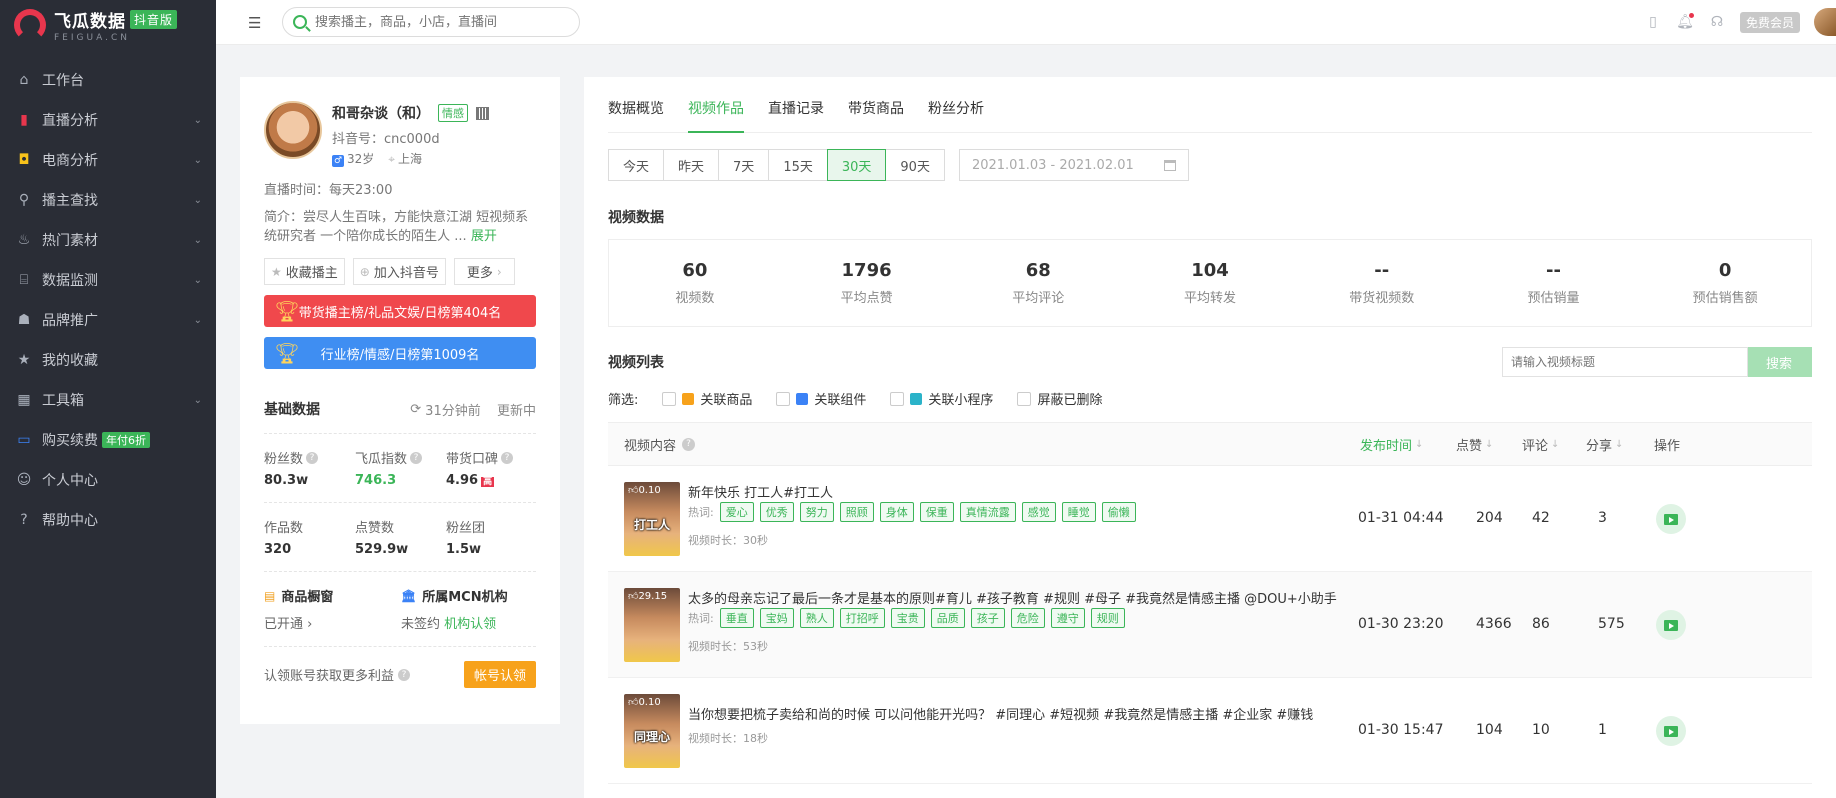  What do you see at coordinates (652, 731) in the screenshot?
I see `video-thumbnail: 👍︎0.10 同理心` at bounding box center [652, 731].